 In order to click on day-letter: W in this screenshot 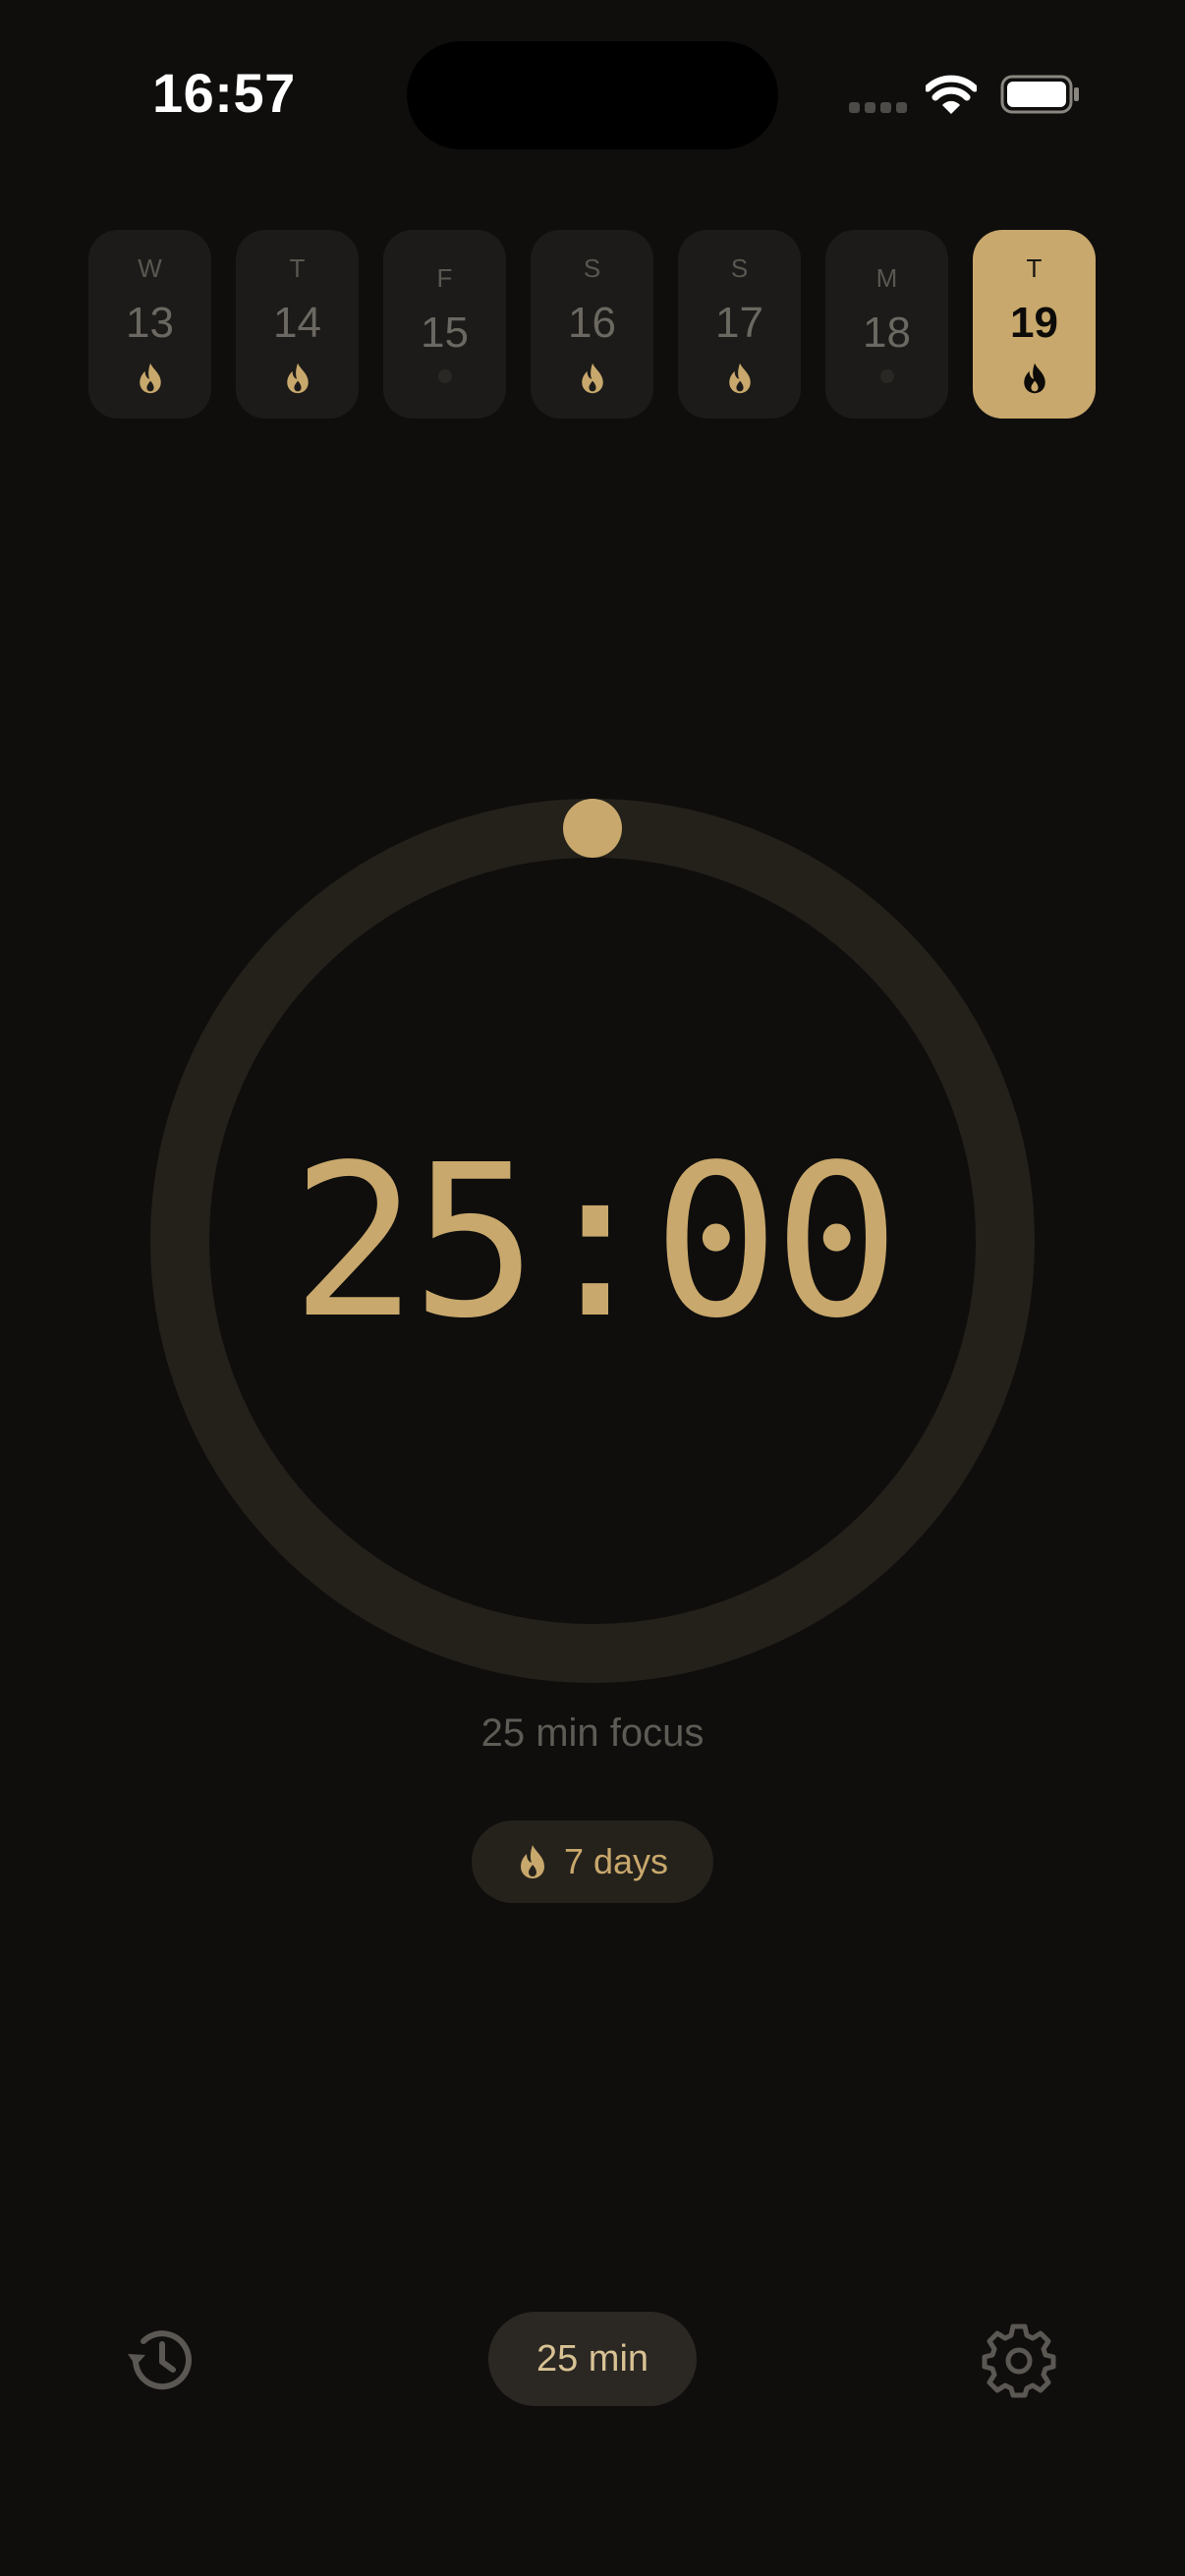, I will do `click(150, 268)`.